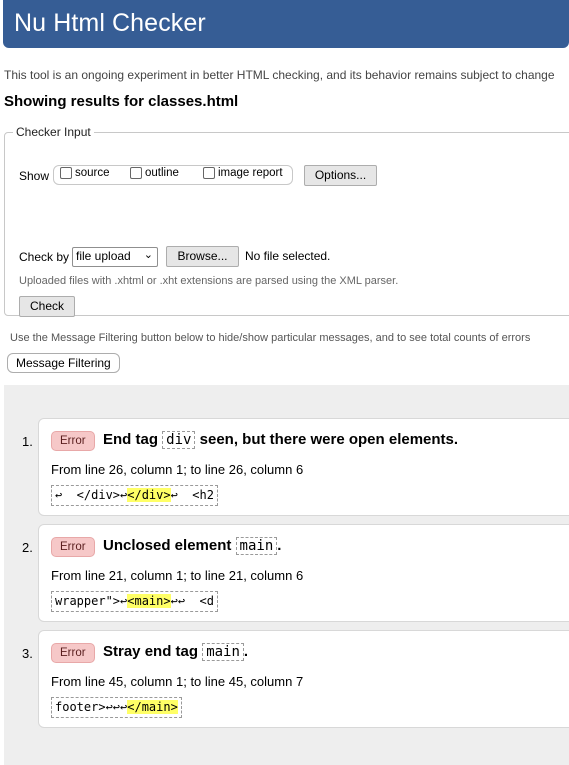 The image size is (569, 765). I want to click on extract-highlight: <main>, so click(149, 601).